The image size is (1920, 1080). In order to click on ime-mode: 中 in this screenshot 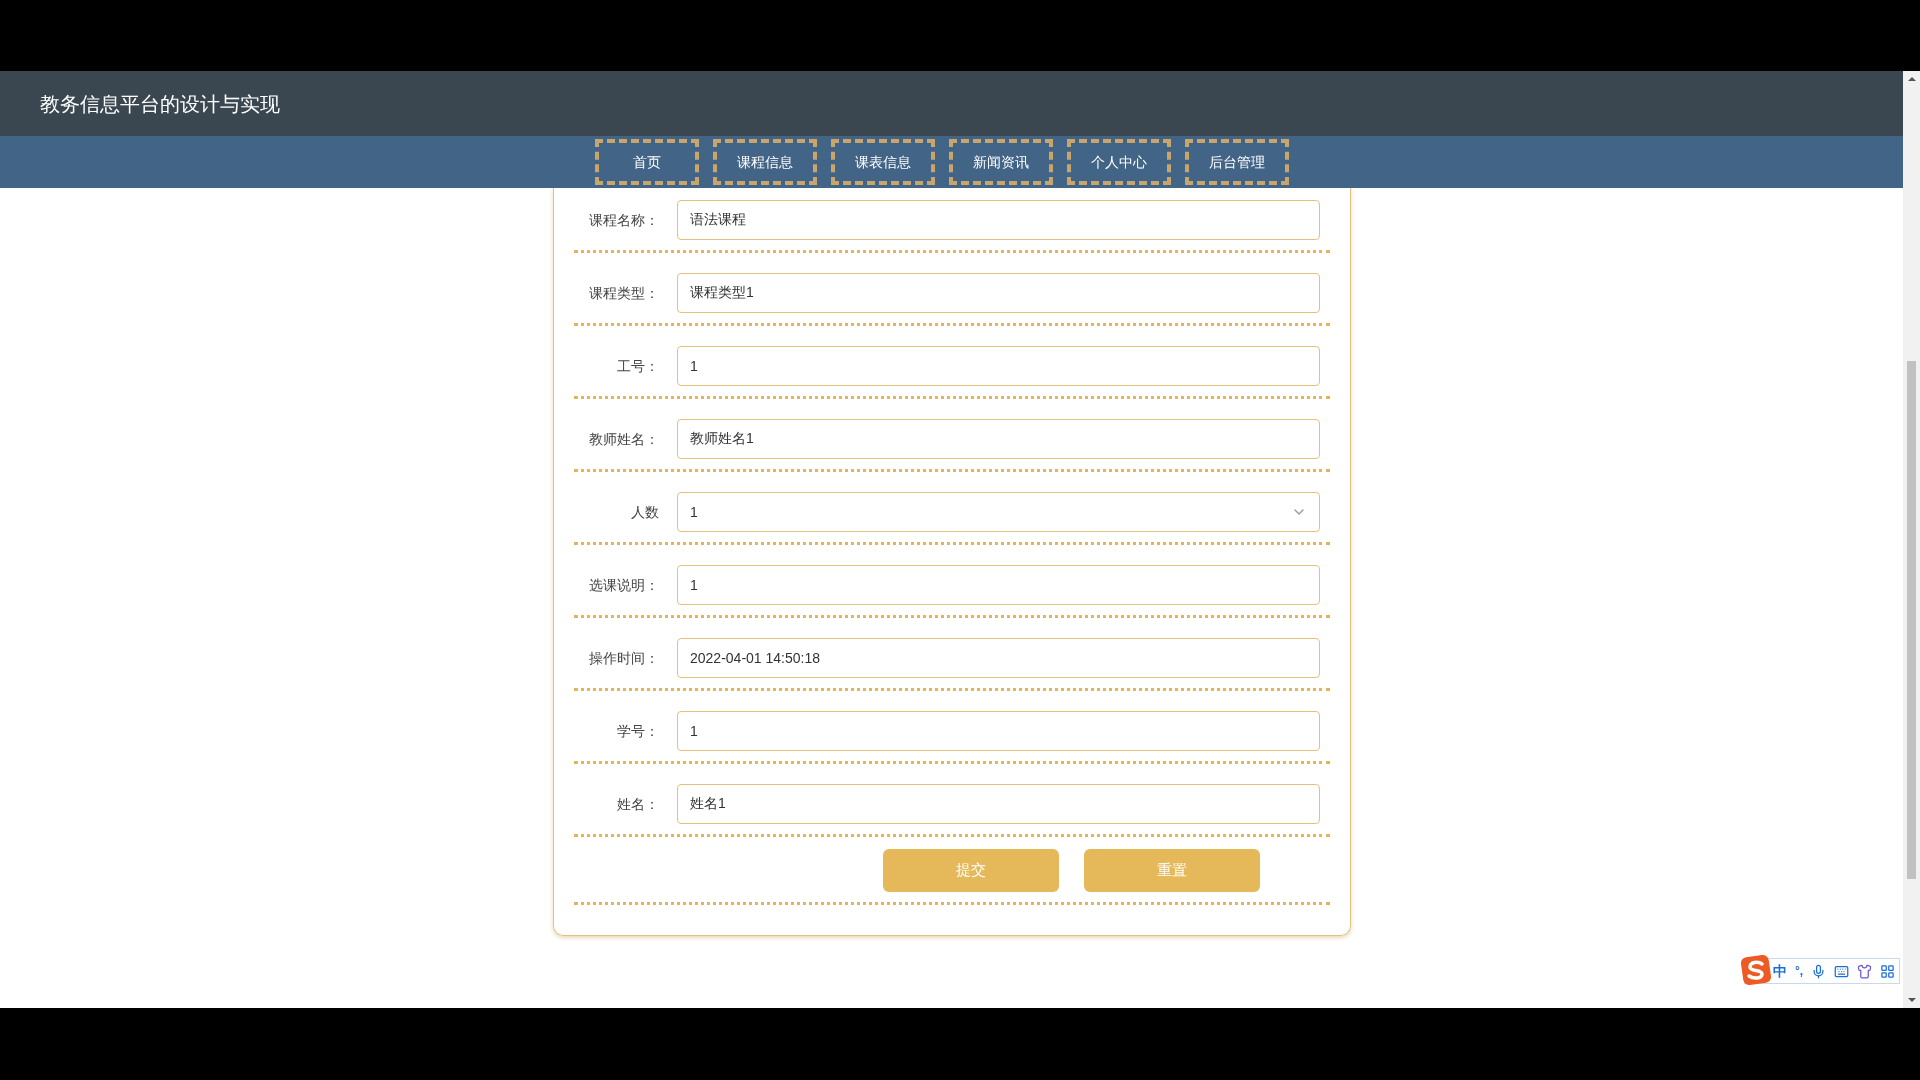, I will do `click(1780, 971)`.